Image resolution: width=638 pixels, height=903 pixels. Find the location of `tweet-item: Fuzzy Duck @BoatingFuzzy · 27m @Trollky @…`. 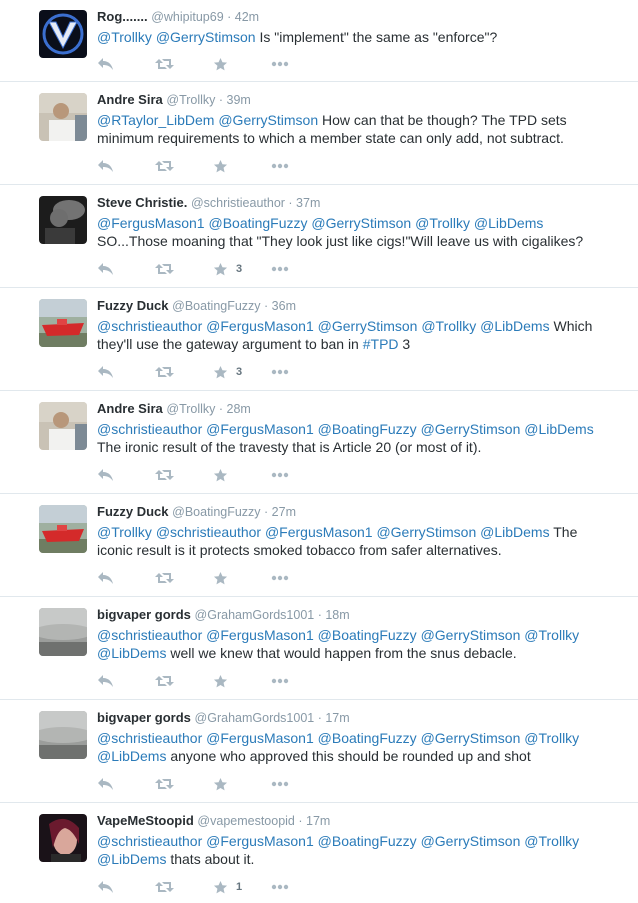

tweet-item: Fuzzy Duck @BoatingFuzzy · 27m @Trollky @… is located at coordinates (319, 545).